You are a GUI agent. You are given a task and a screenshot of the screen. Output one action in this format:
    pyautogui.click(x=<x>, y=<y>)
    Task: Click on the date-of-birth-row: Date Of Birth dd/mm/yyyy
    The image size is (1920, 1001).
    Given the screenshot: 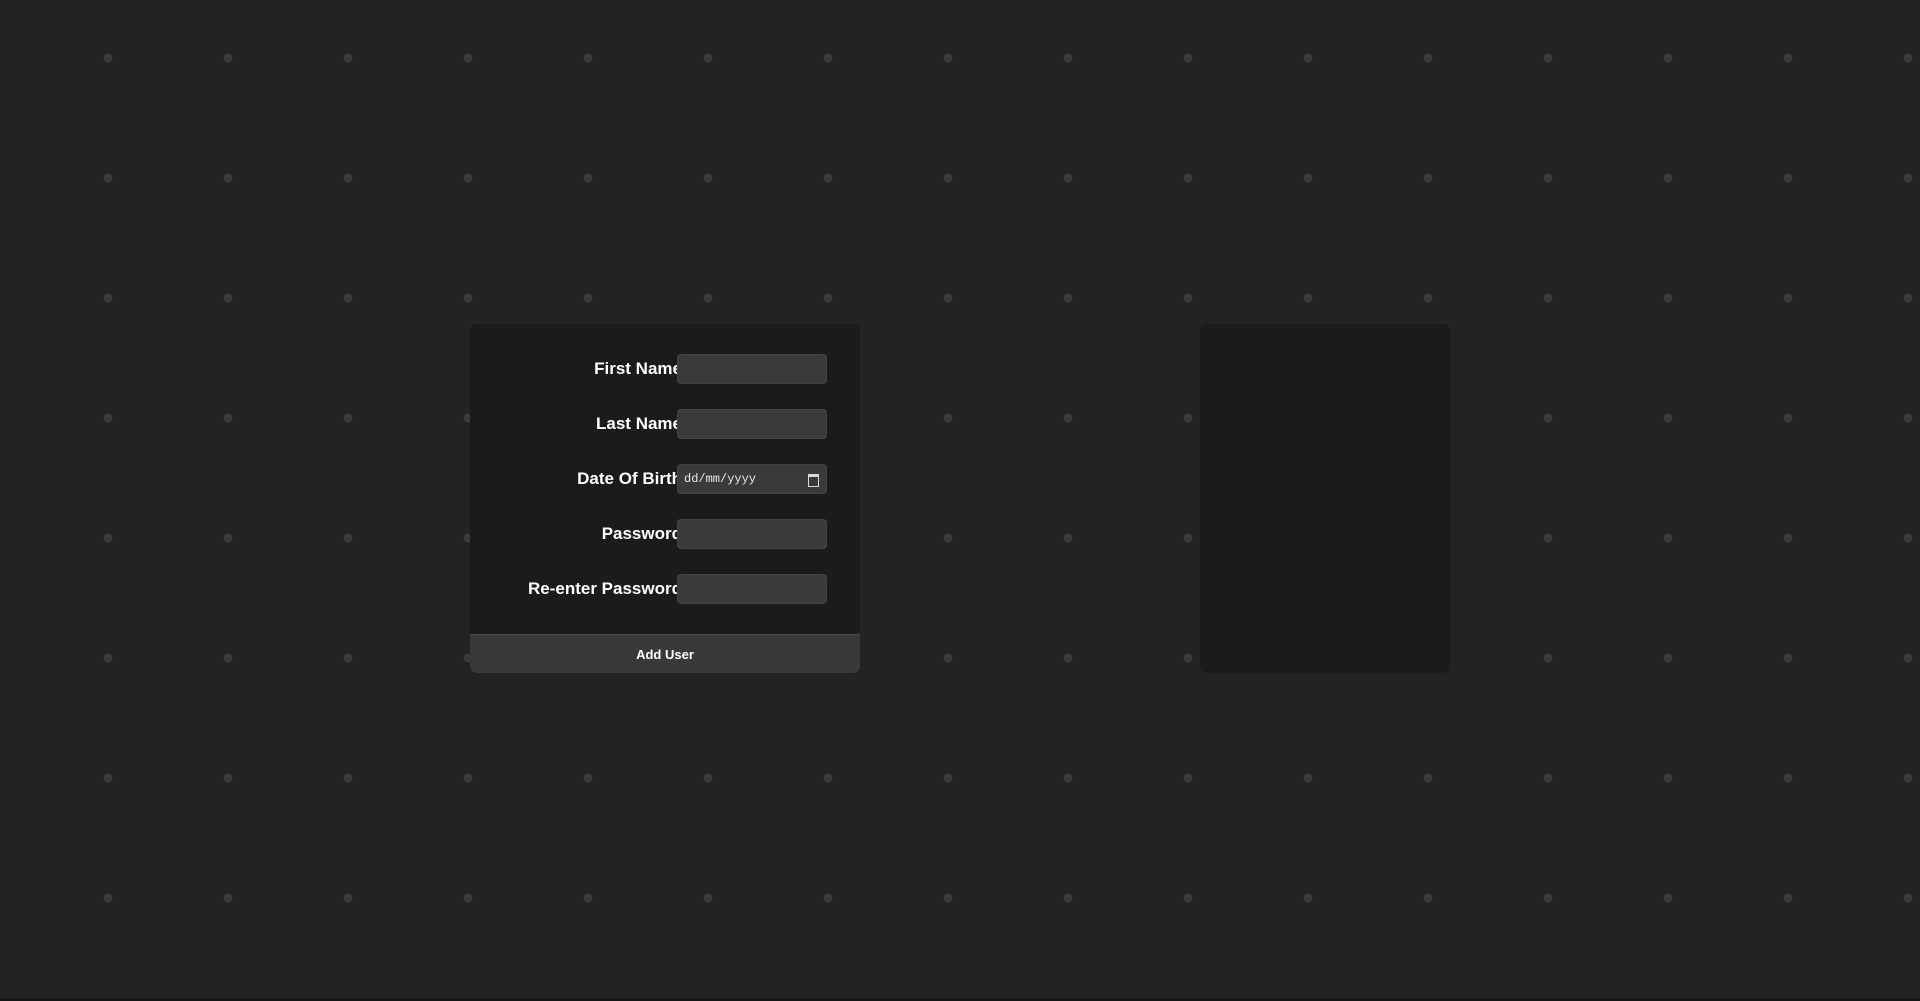 What is the action you would take?
    pyautogui.click(x=665, y=479)
    